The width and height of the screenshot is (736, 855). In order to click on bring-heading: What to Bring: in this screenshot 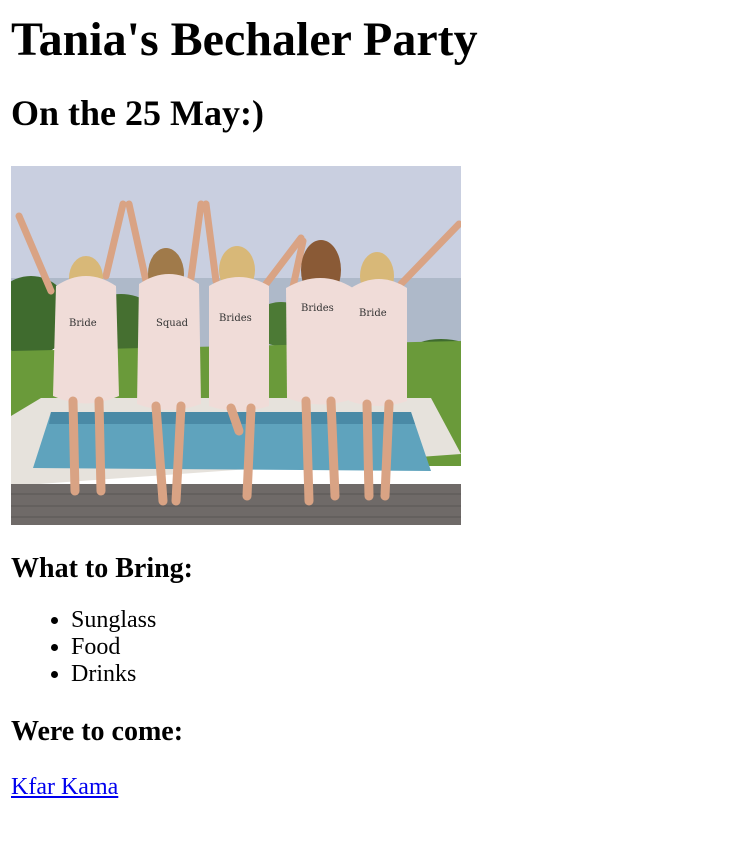, I will do `click(102, 568)`.